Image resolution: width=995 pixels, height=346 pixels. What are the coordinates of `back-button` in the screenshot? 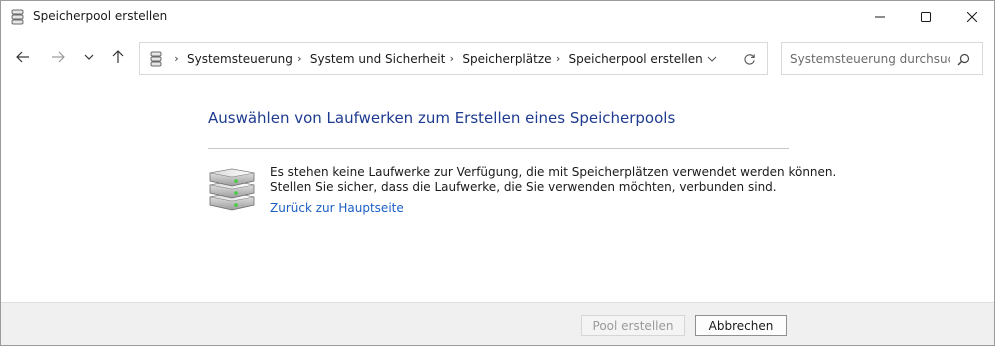 It's located at (23, 57).